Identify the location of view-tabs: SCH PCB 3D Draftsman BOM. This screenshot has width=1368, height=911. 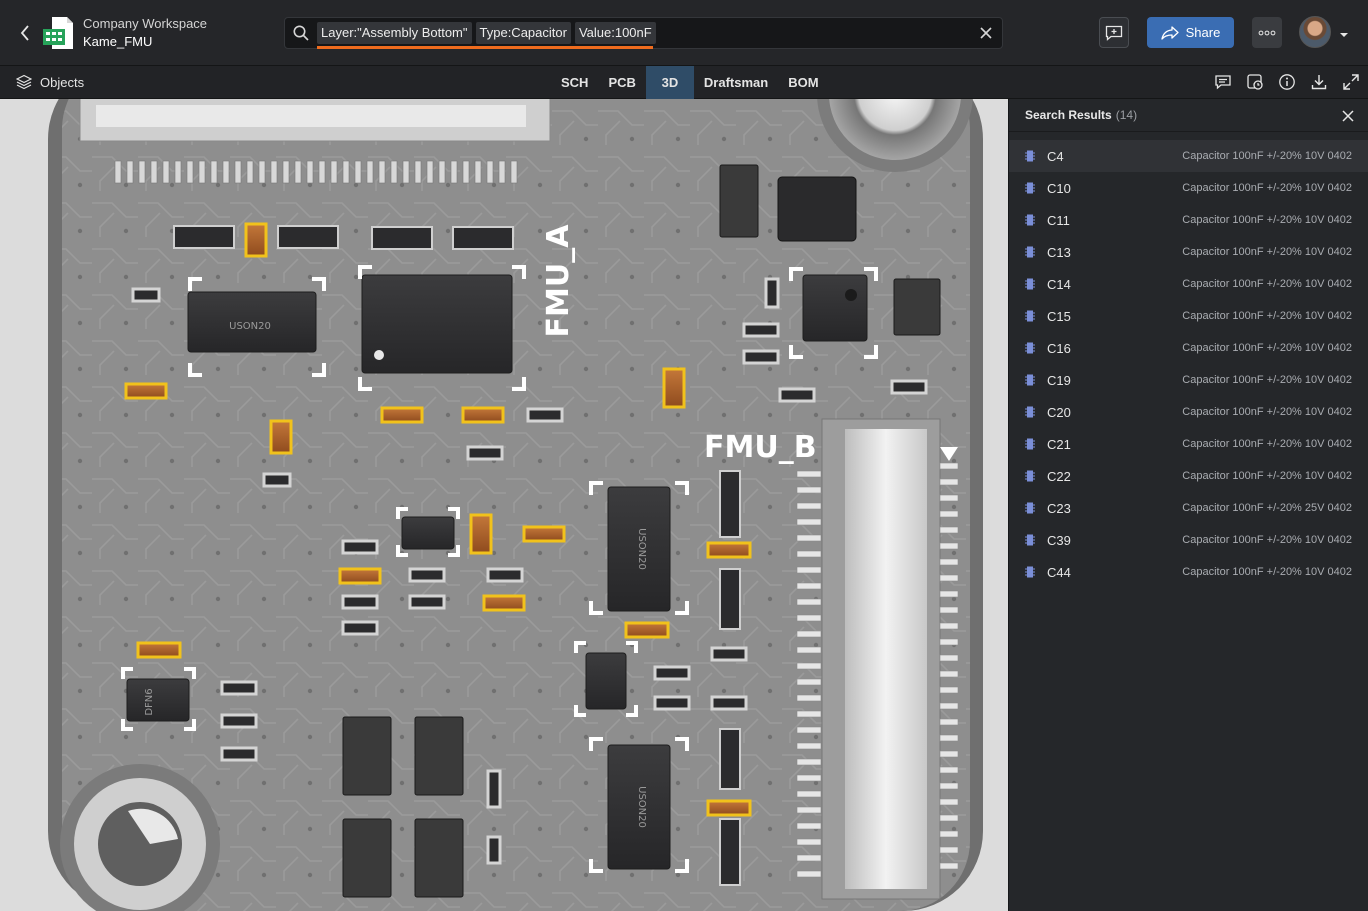
(690, 82).